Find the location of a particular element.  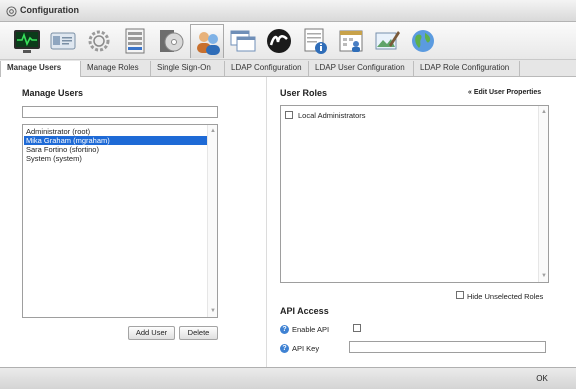

tab-manage-users: Manage Users is located at coordinates (40, 69).